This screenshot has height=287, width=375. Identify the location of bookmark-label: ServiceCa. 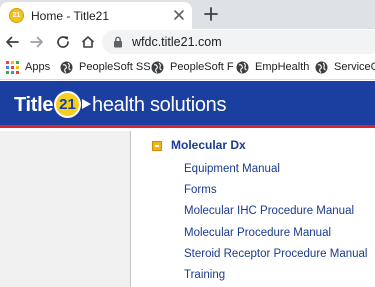
(354, 67).